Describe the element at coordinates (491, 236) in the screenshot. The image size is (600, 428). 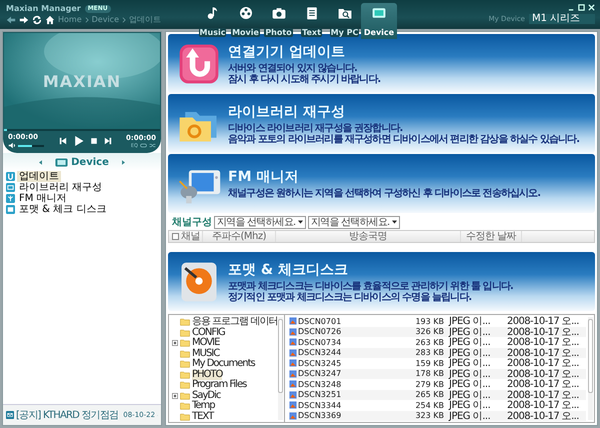
I see `column-header: 수정한 날짜` at that location.